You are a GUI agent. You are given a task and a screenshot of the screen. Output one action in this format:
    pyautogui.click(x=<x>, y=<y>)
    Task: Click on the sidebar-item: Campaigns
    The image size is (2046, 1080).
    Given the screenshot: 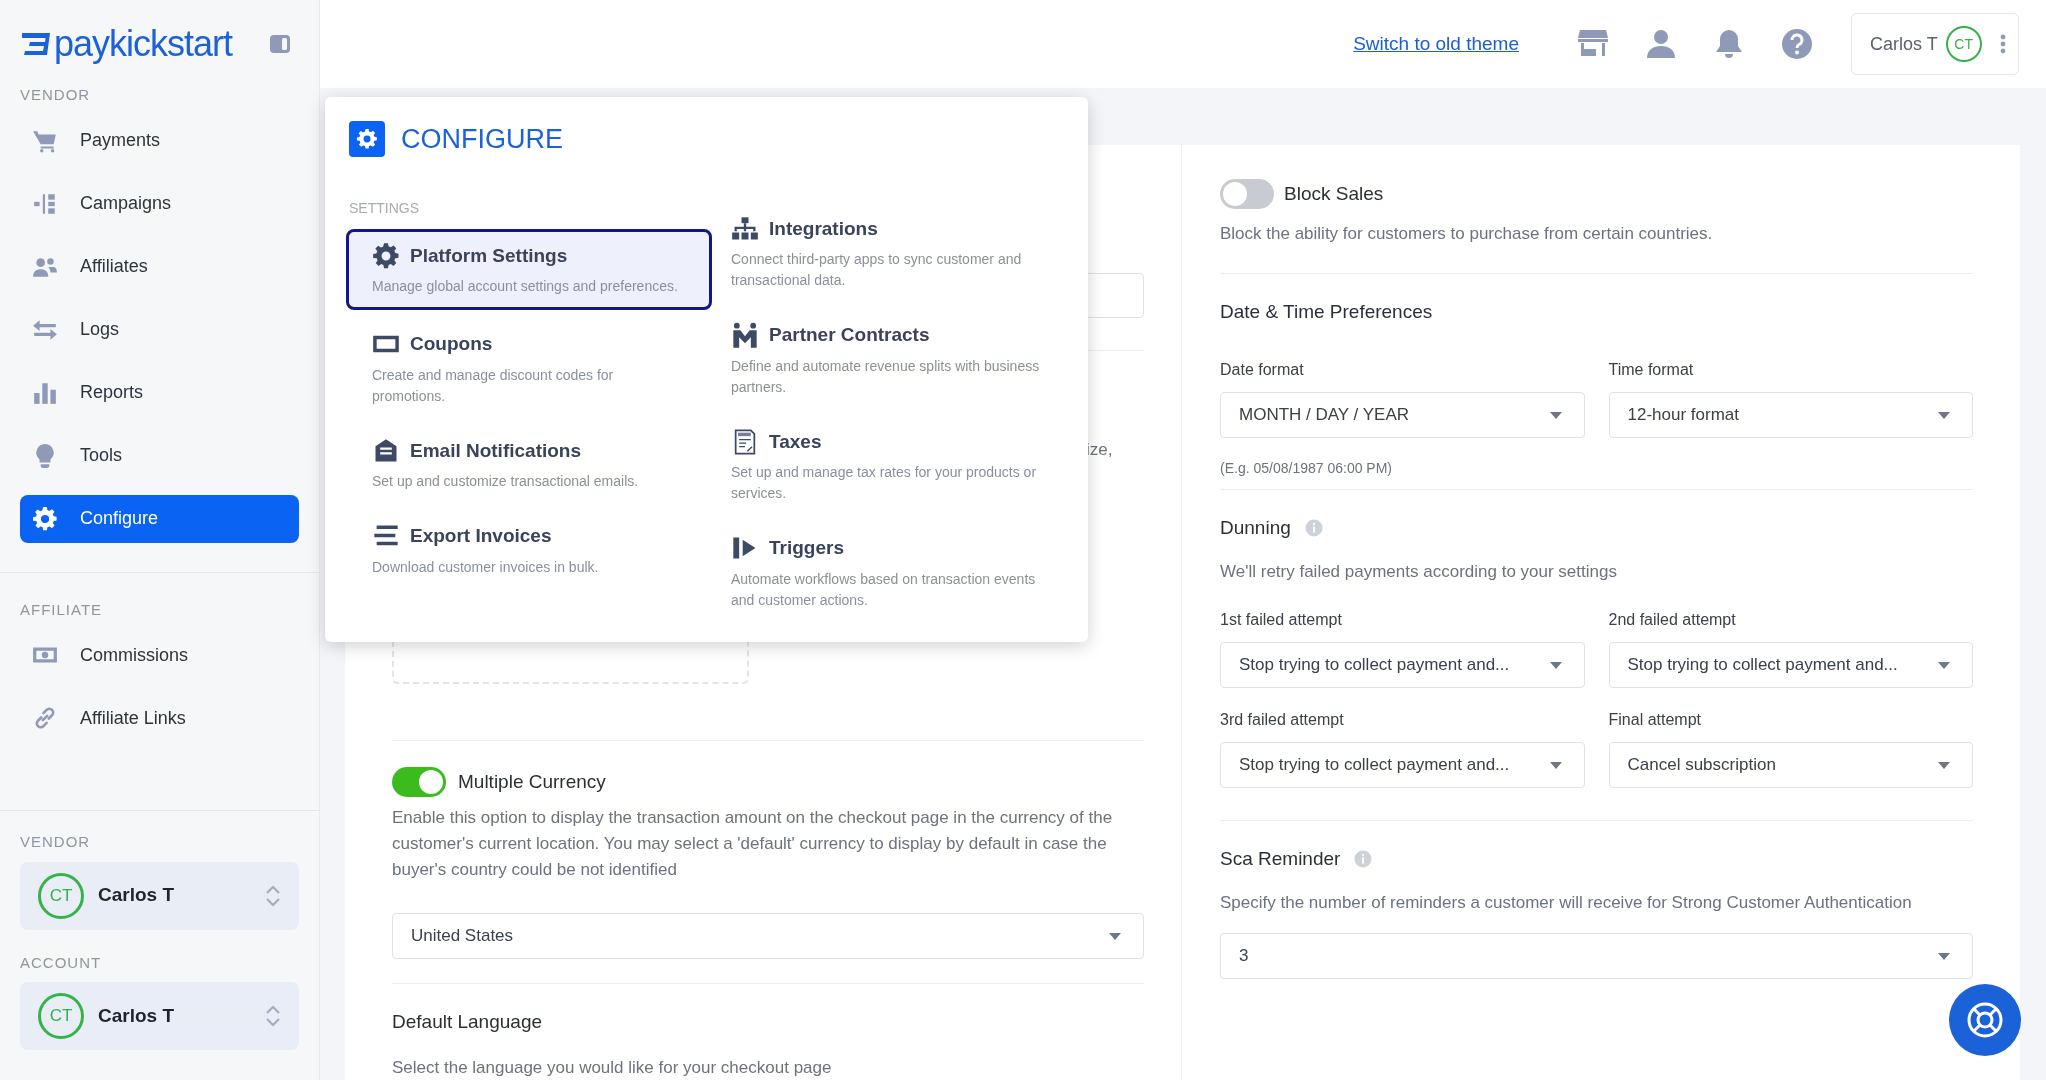 What is the action you would take?
    pyautogui.click(x=159, y=203)
    